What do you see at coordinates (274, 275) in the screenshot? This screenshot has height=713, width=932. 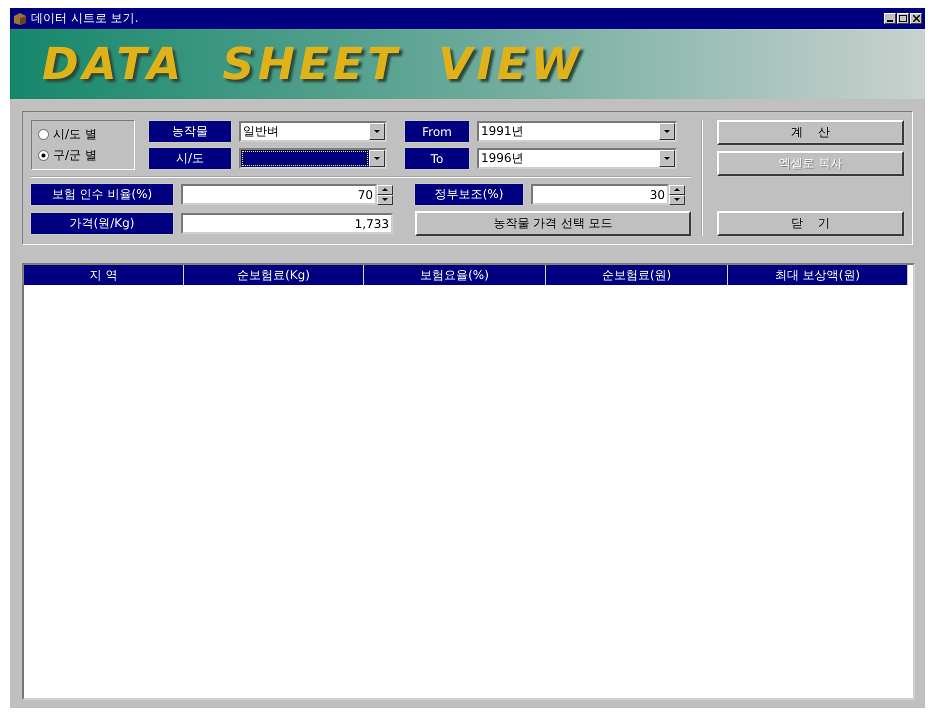 I see `column-header: 순보험료(Kg)` at bounding box center [274, 275].